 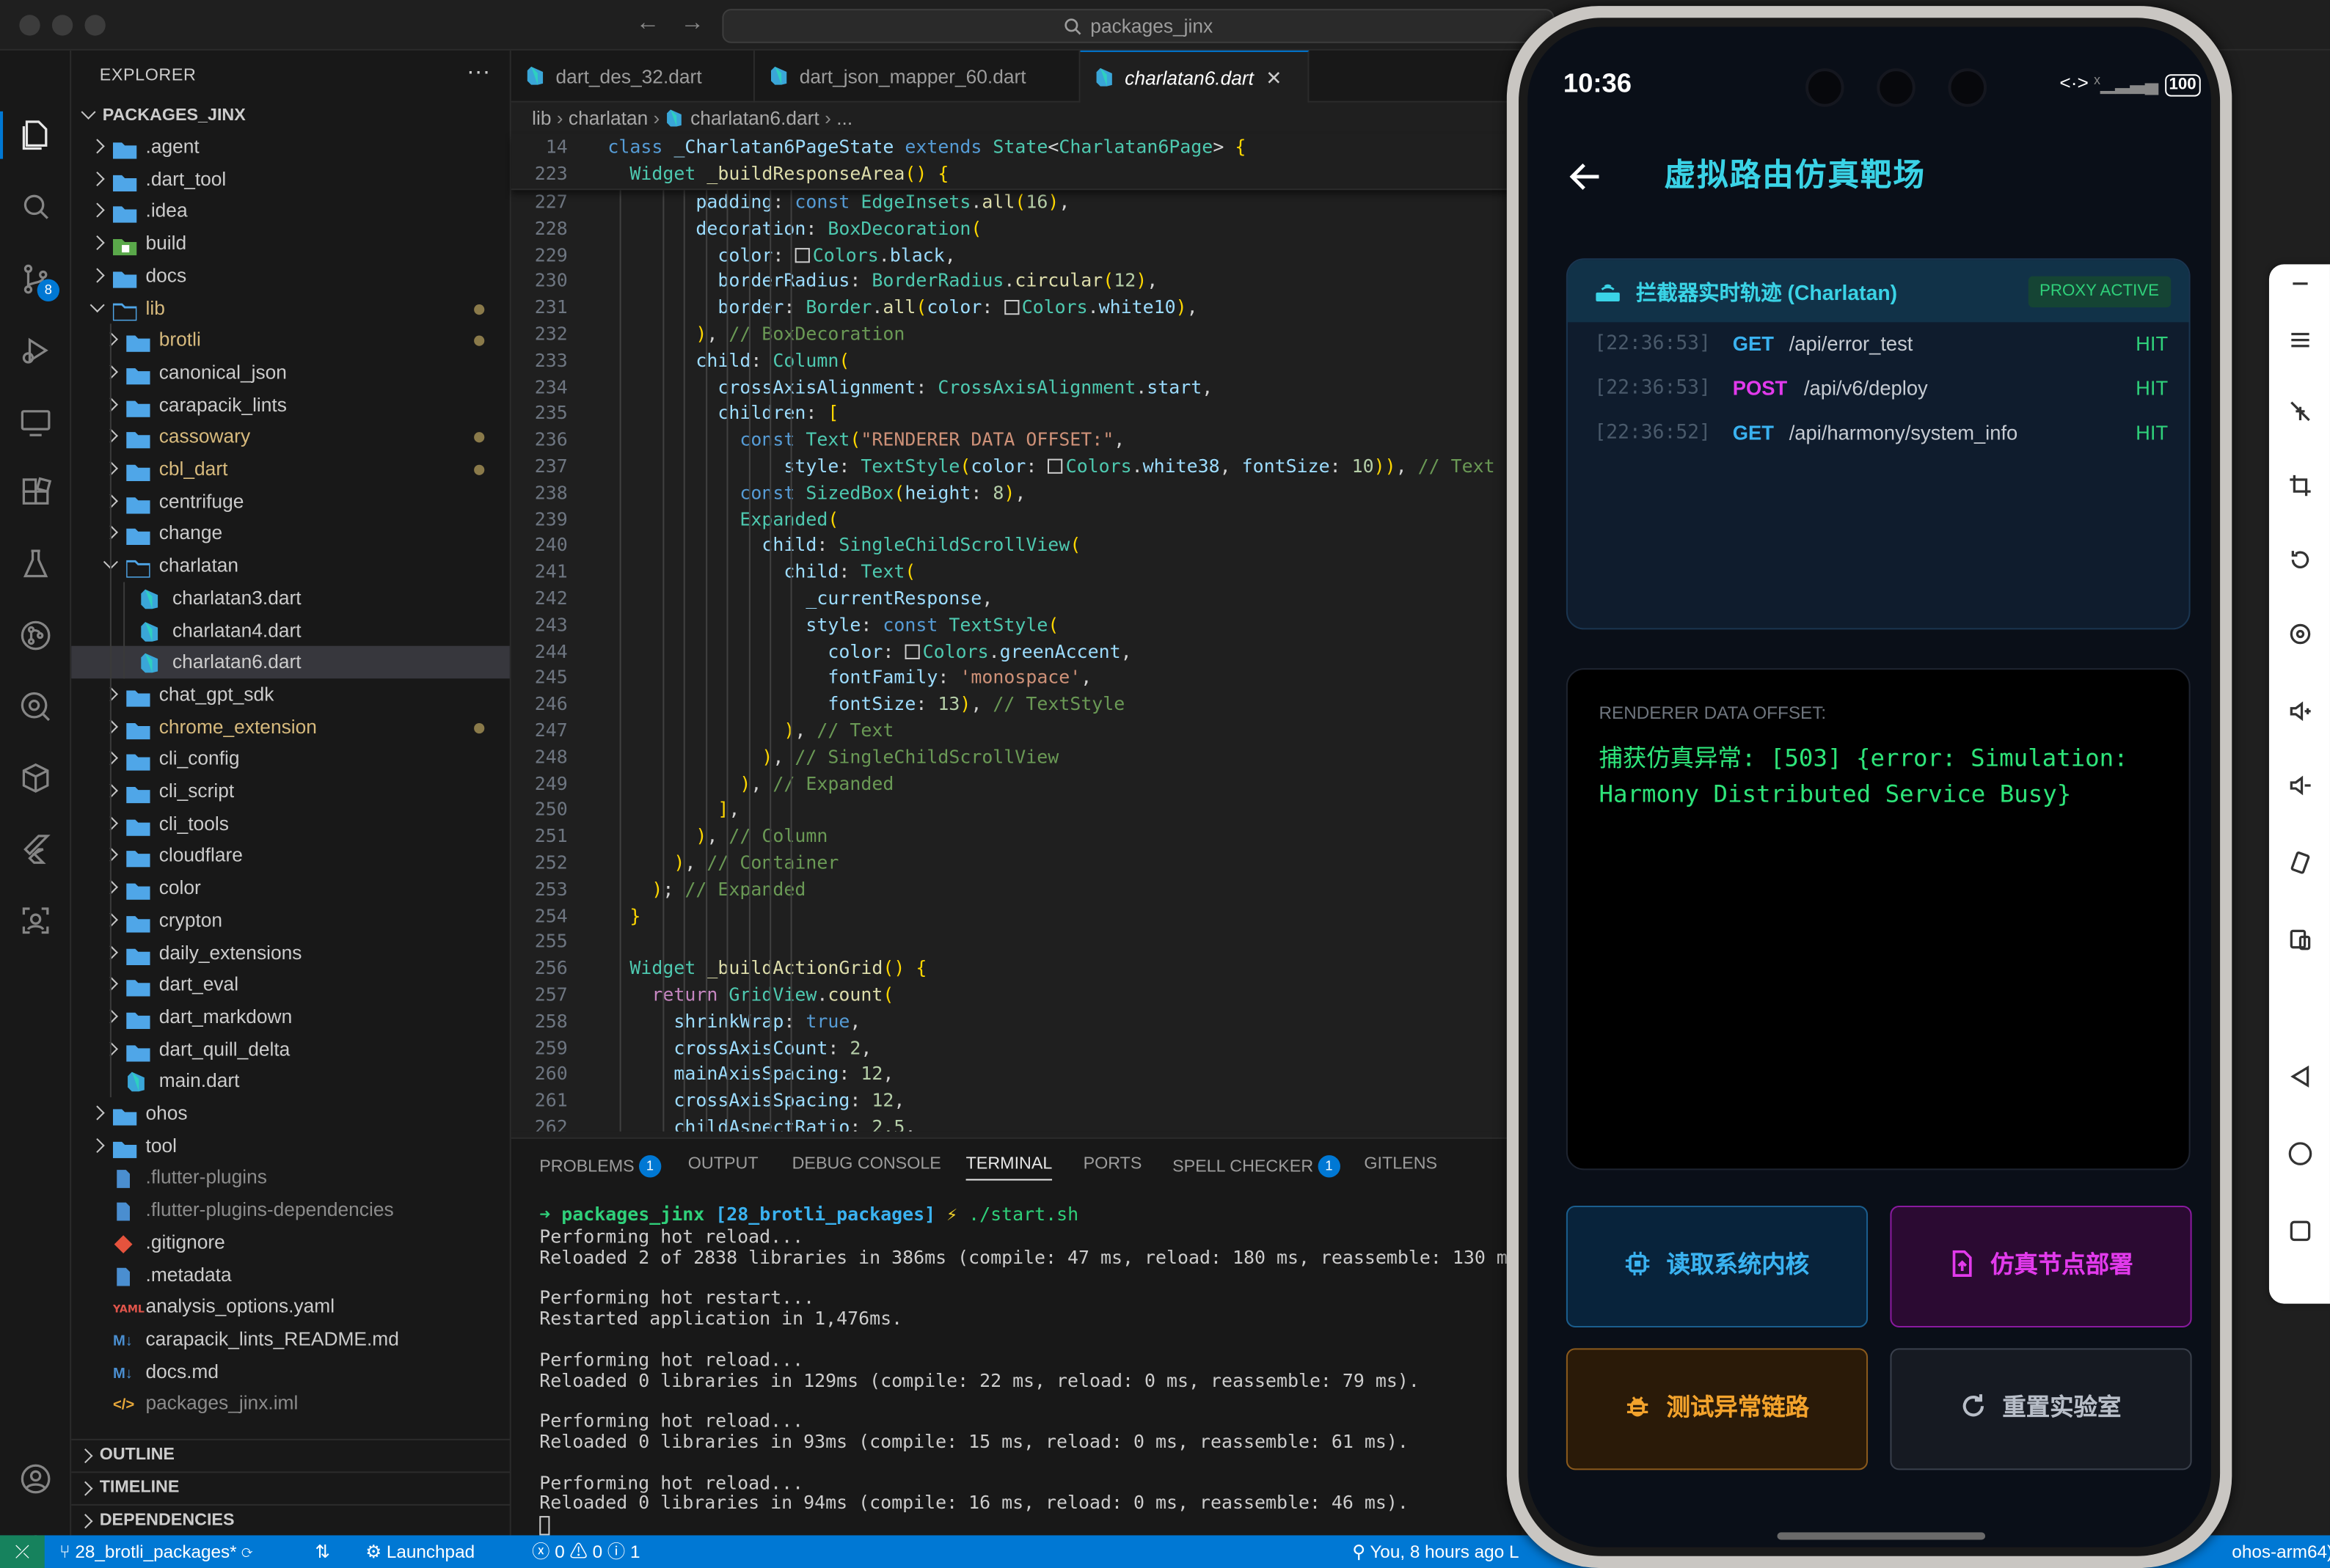 I want to click on tree-item-dart-quill-delta: dart_quill_delta, so click(x=290, y=1049).